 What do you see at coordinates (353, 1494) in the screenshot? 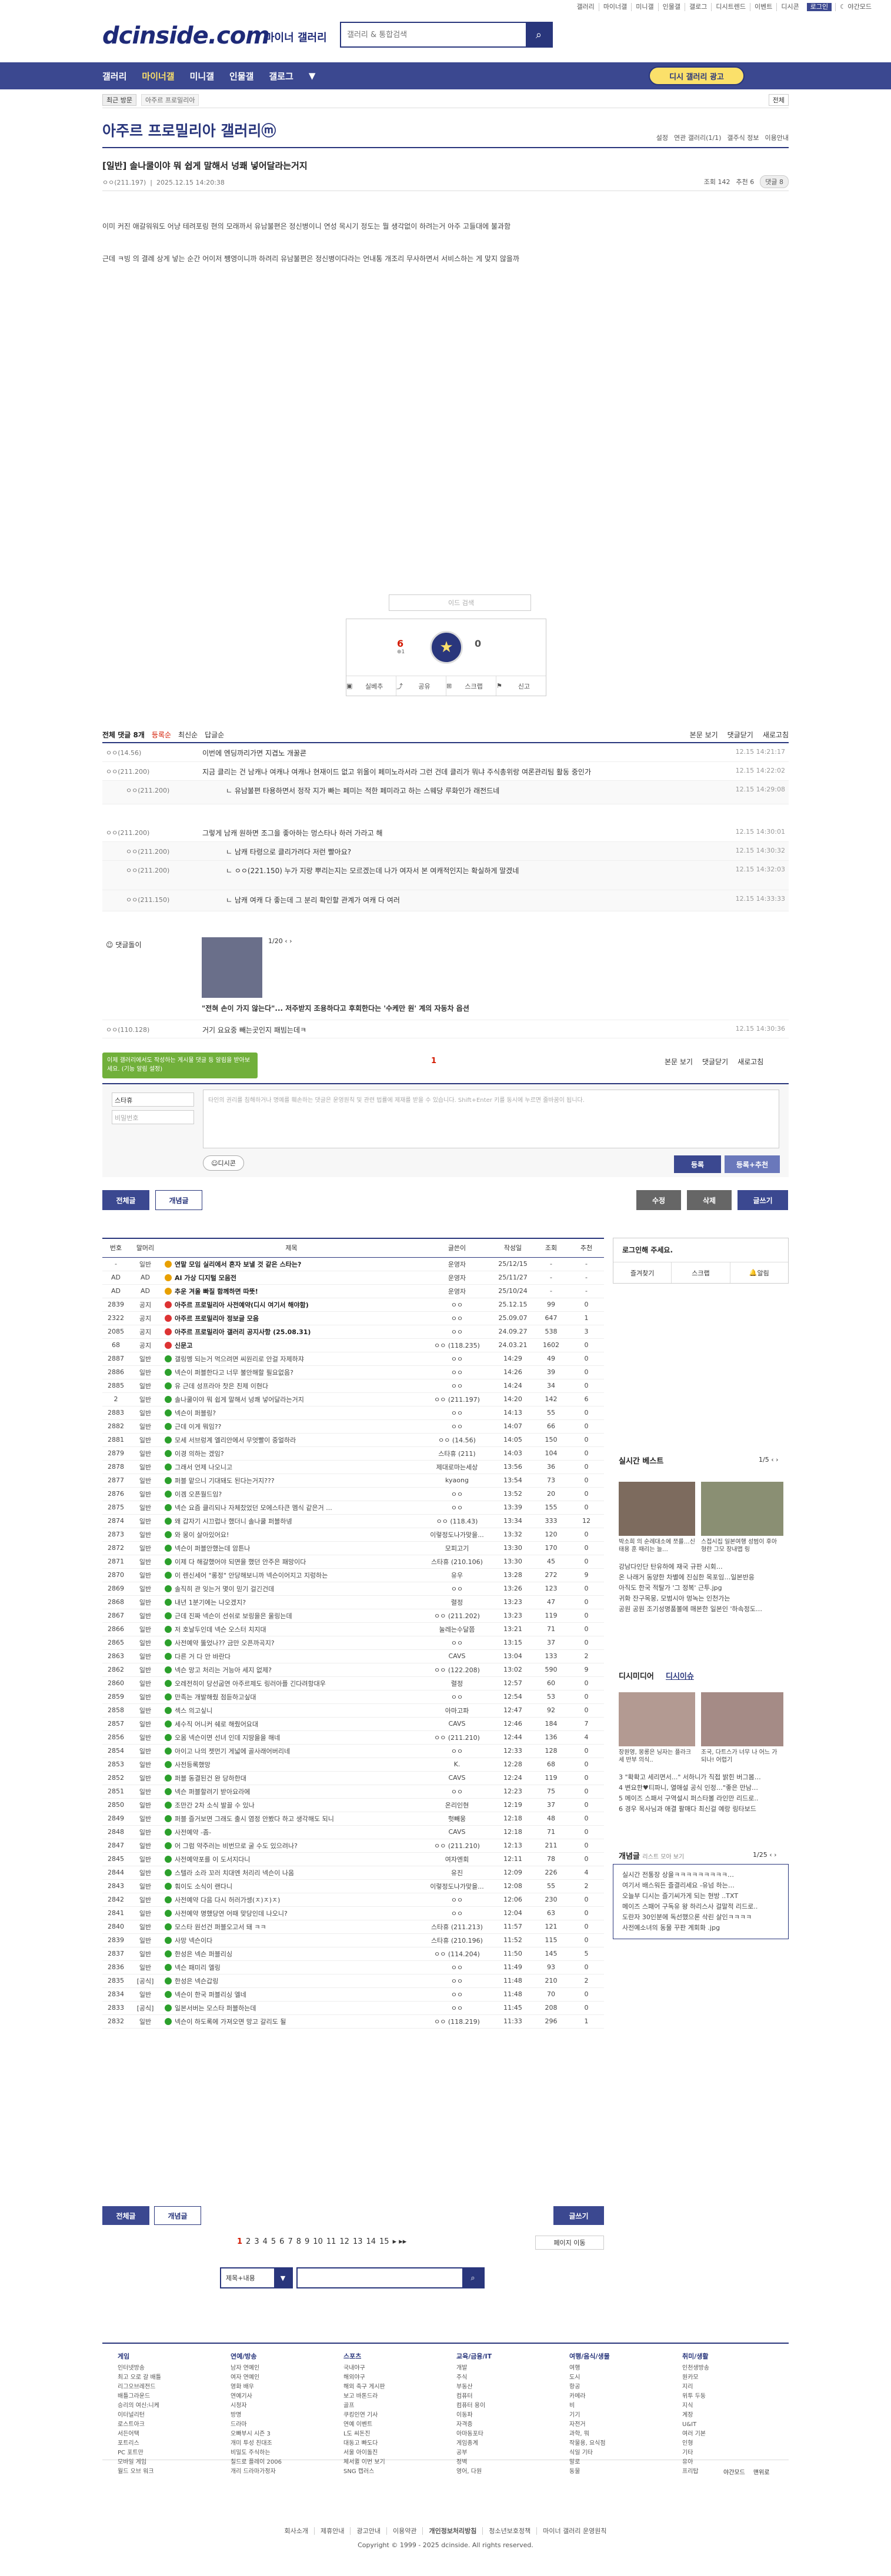
I see `table-row: 2876 일반 이겜 오픈월드임? ㅇㅇ 13:52 20 0` at bounding box center [353, 1494].